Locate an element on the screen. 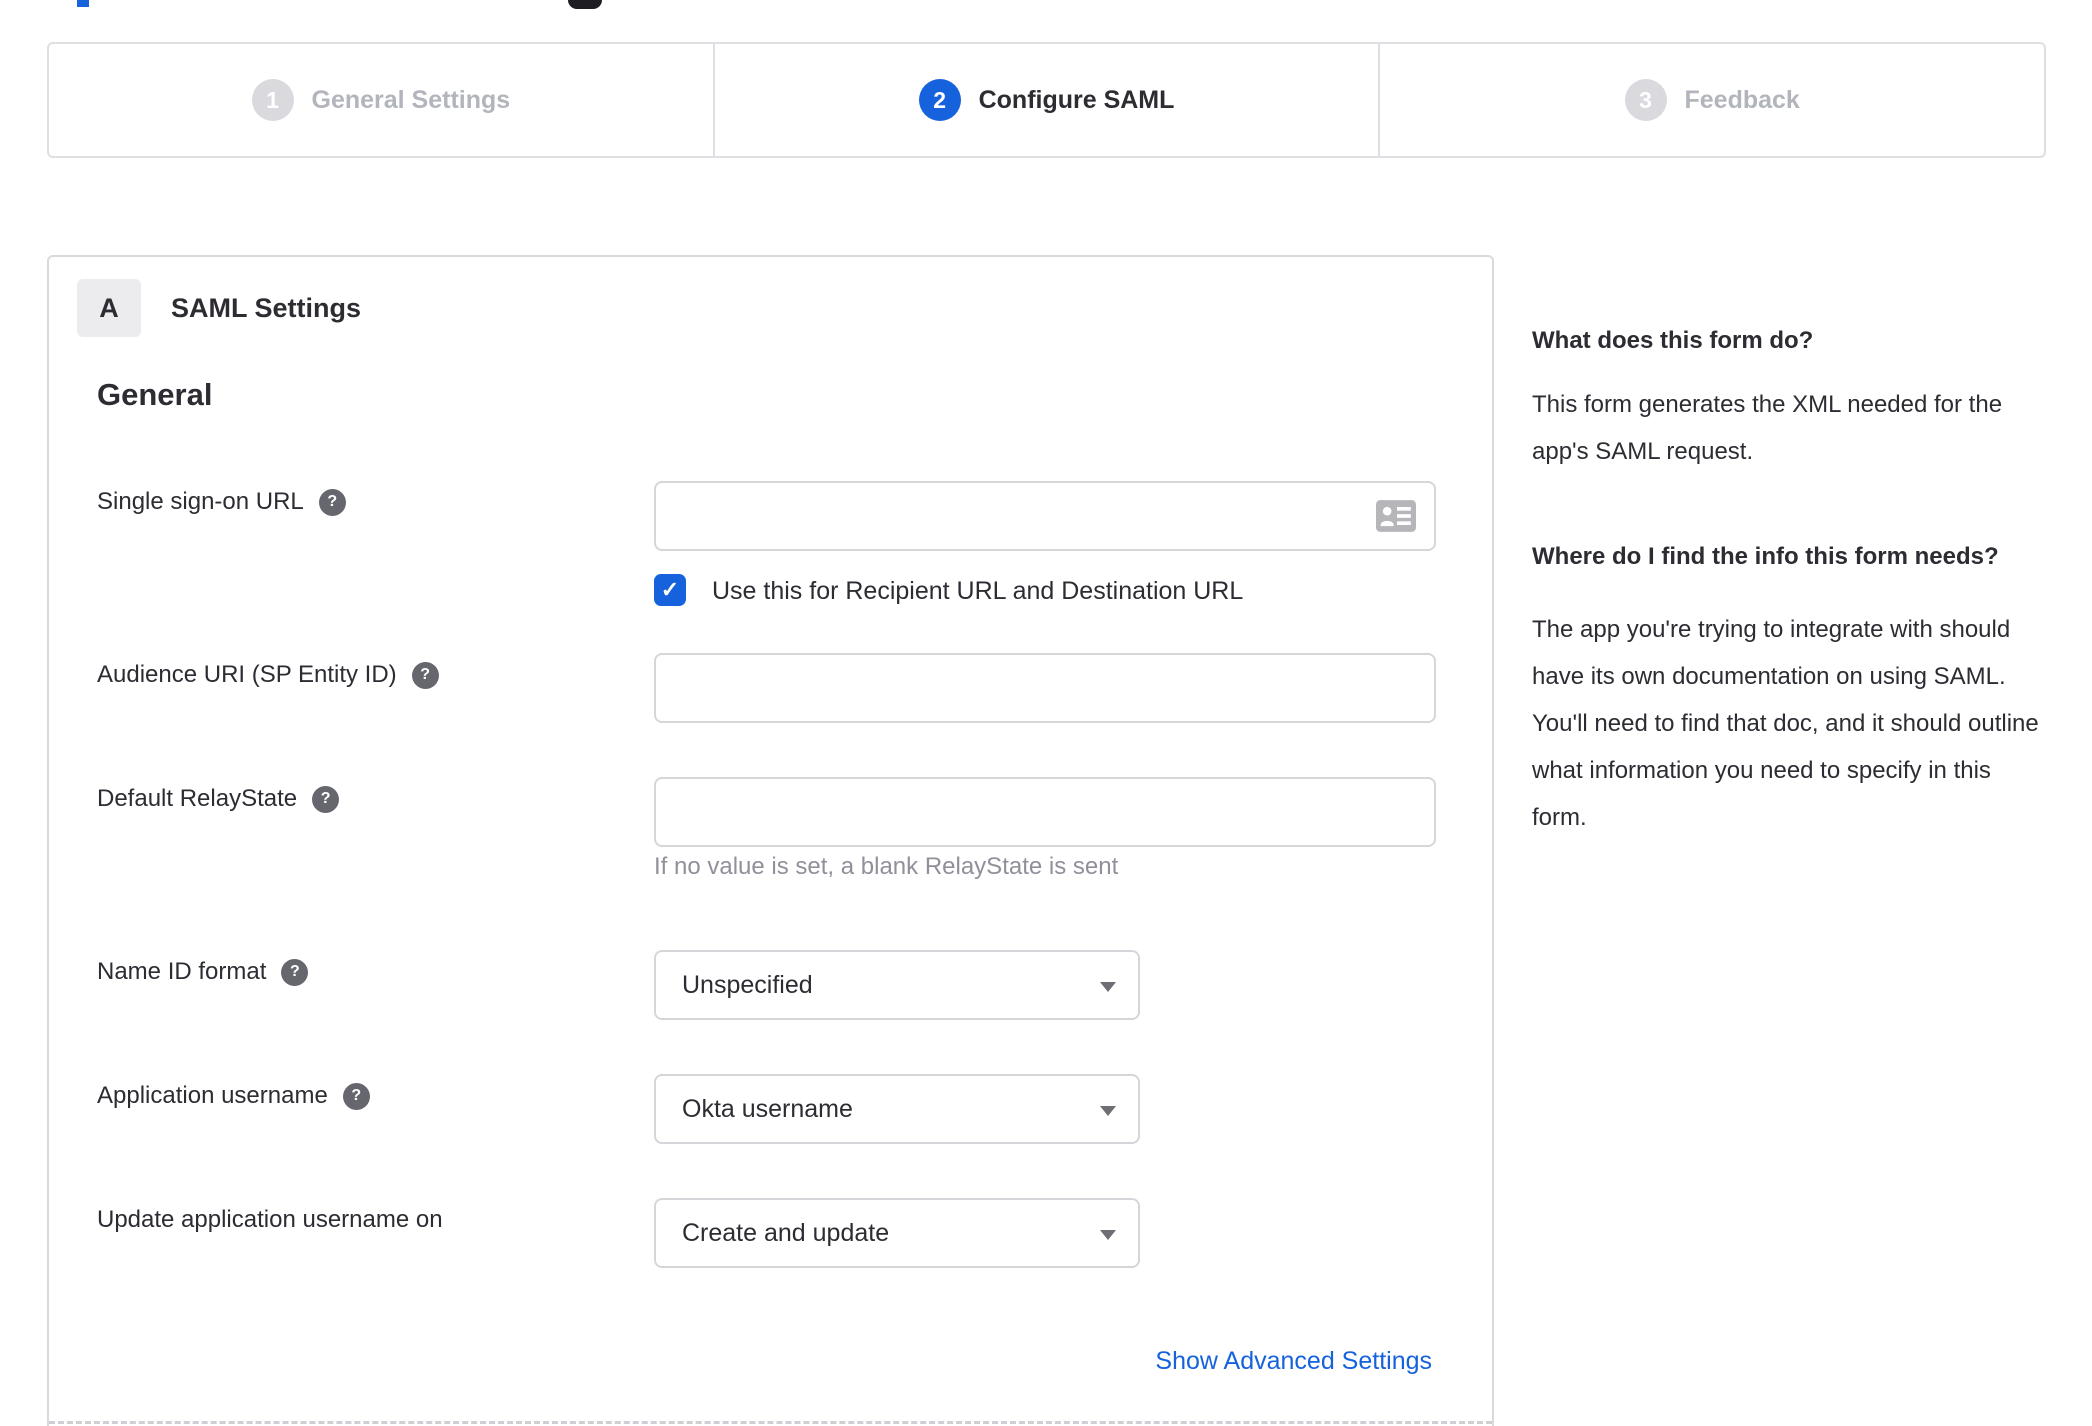 Image resolution: width=2092 pixels, height=1426 pixels. application-username-label-row: Application username ? is located at coordinates (233, 1096).